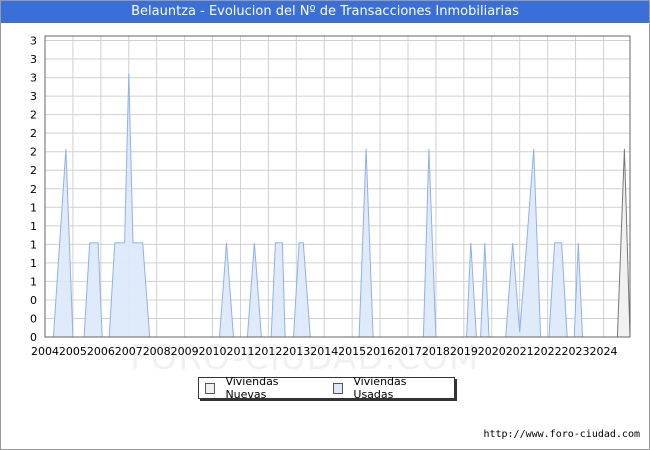 The width and height of the screenshot is (650, 450). What do you see at coordinates (492, 351) in the screenshot?
I see `x-tick-label: 2020` at bounding box center [492, 351].